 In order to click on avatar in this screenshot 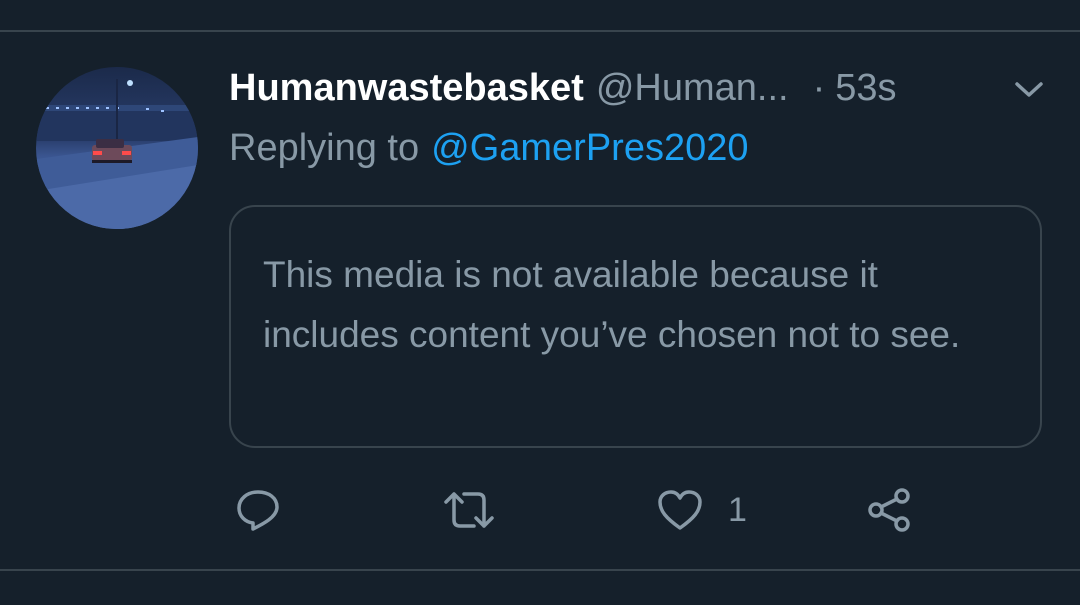, I will do `click(117, 148)`.